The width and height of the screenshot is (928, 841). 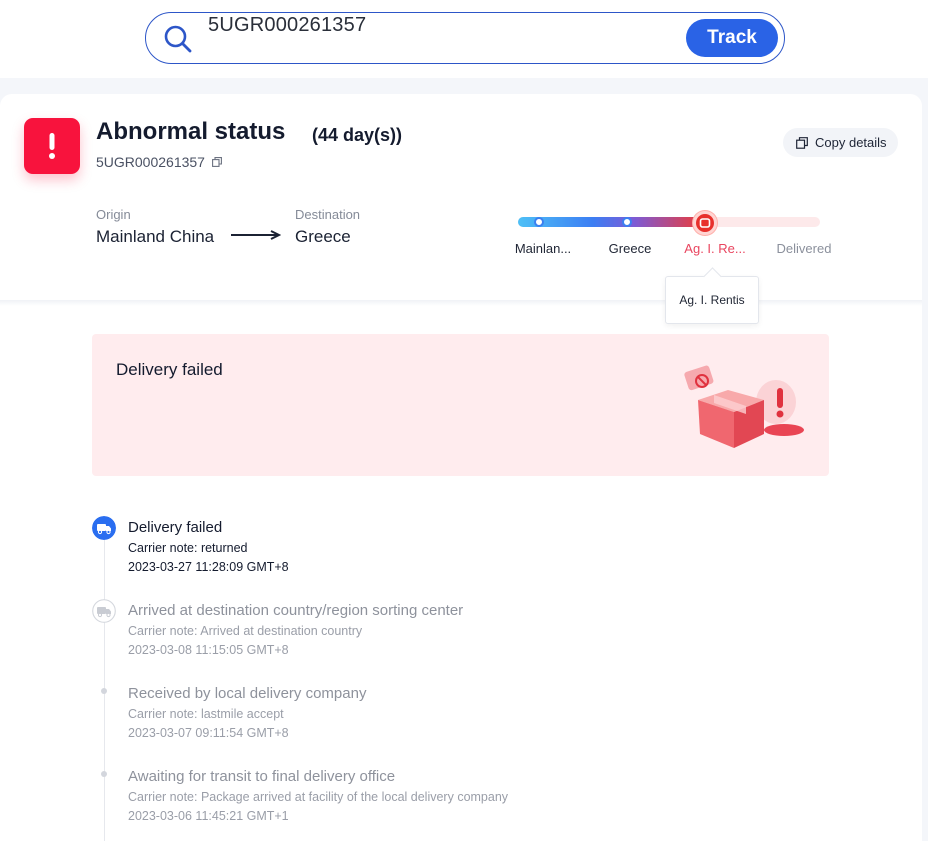 I want to click on status-days: (44 day(s)), so click(x=357, y=135).